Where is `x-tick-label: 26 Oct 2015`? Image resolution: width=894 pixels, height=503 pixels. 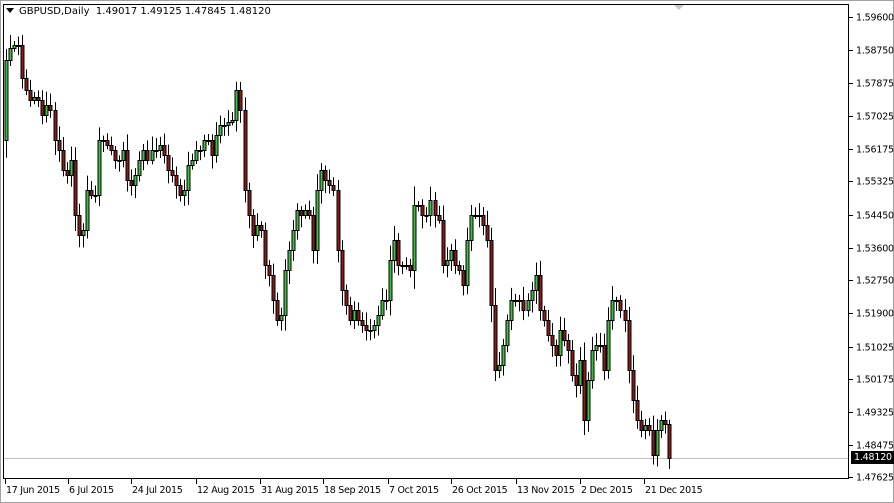
x-tick-label: 26 Oct 2015 is located at coordinates (480, 490).